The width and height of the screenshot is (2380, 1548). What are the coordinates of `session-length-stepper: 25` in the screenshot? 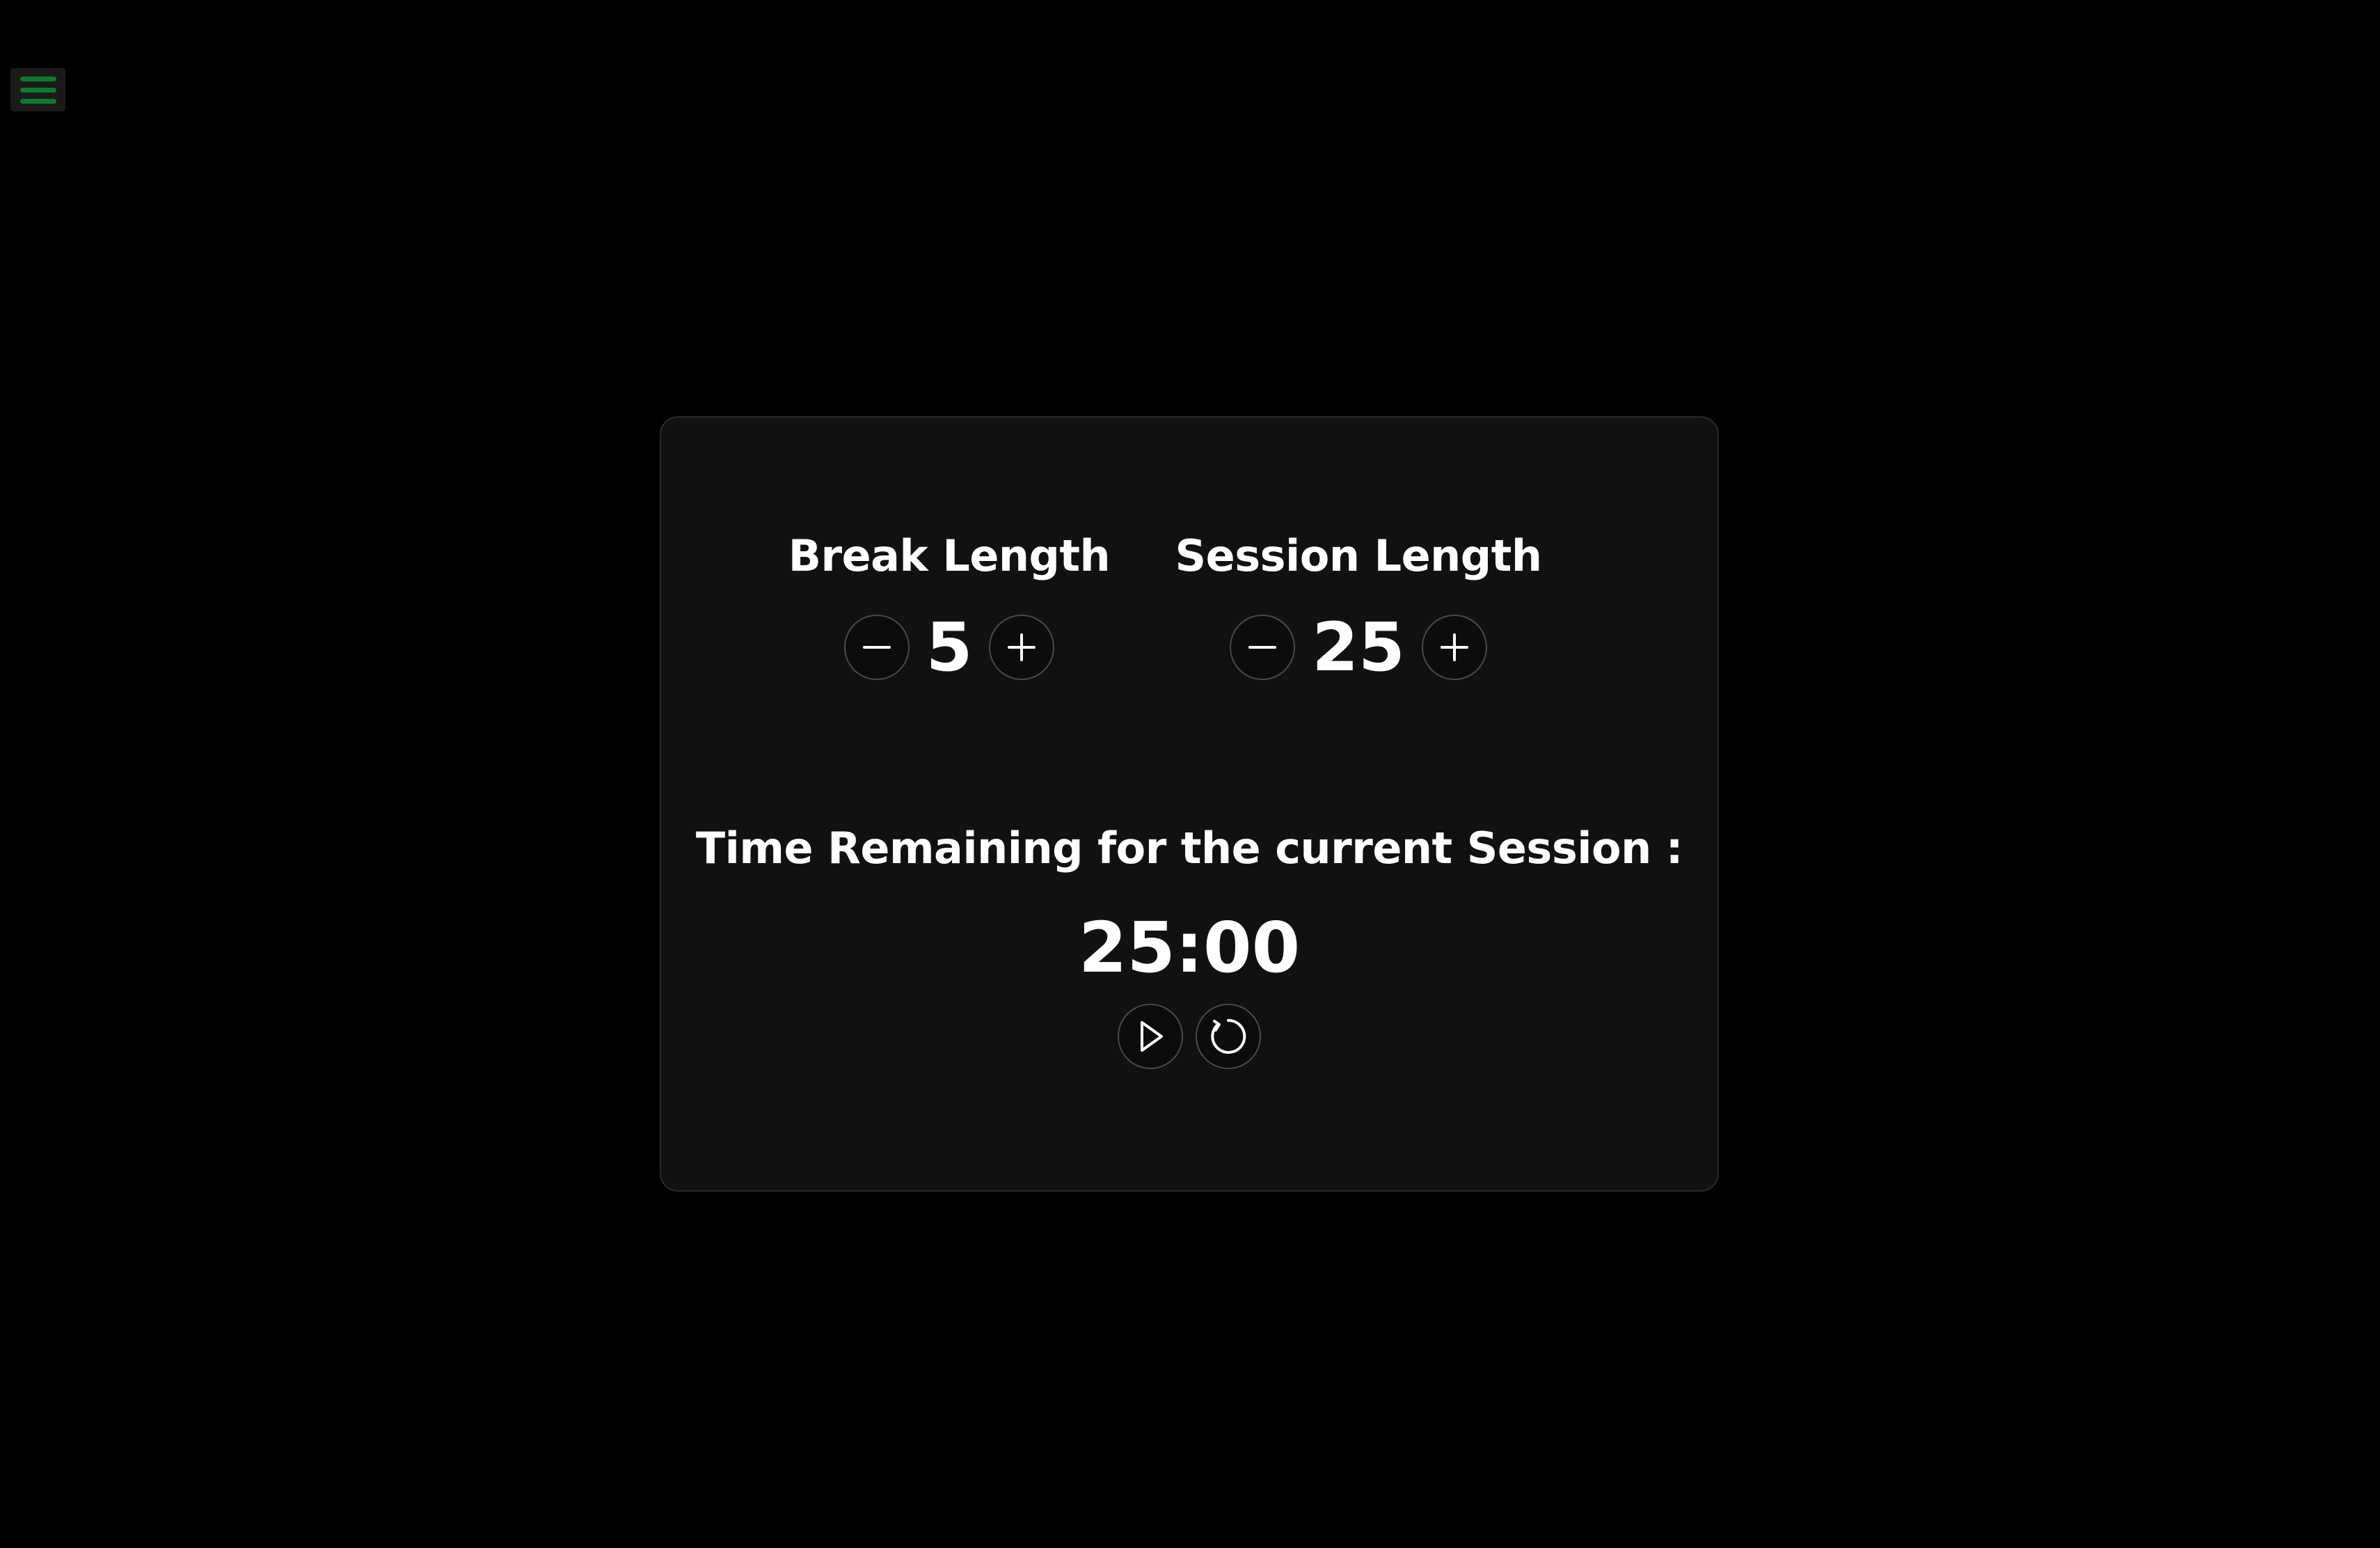 It's located at (1358, 647).